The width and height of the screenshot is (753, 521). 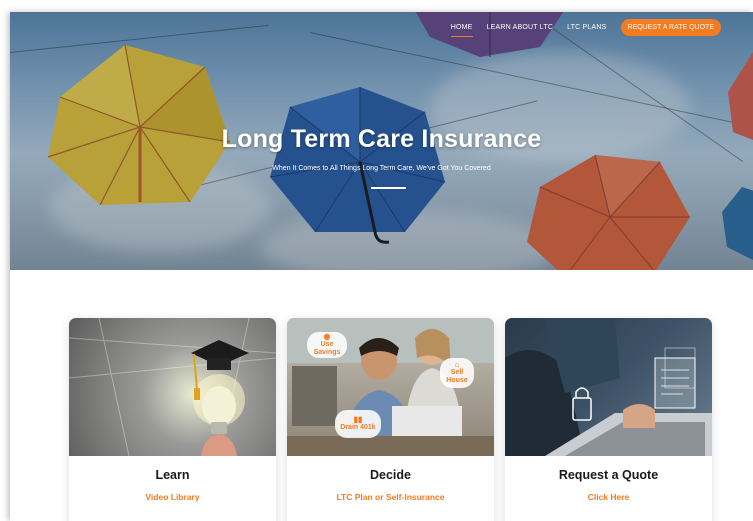 What do you see at coordinates (457, 373) in the screenshot?
I see `sell-house-tag: ⌂ Sell House` at bounding box center [457, 373].